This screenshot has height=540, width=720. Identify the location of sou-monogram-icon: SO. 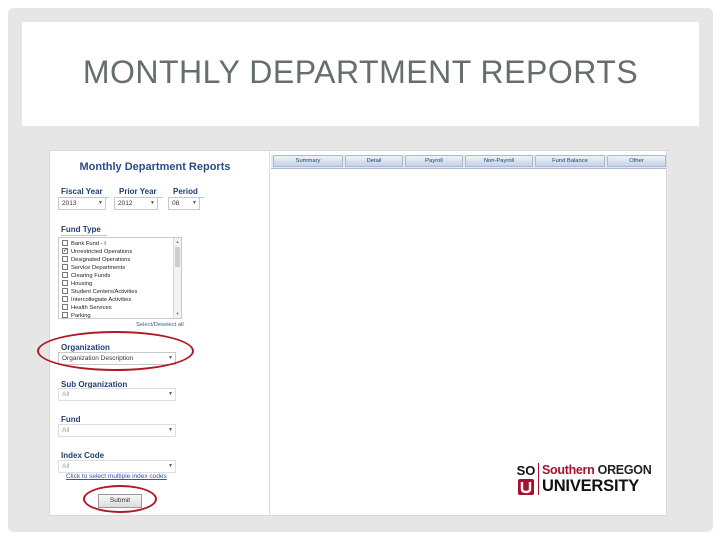
(526, 479).